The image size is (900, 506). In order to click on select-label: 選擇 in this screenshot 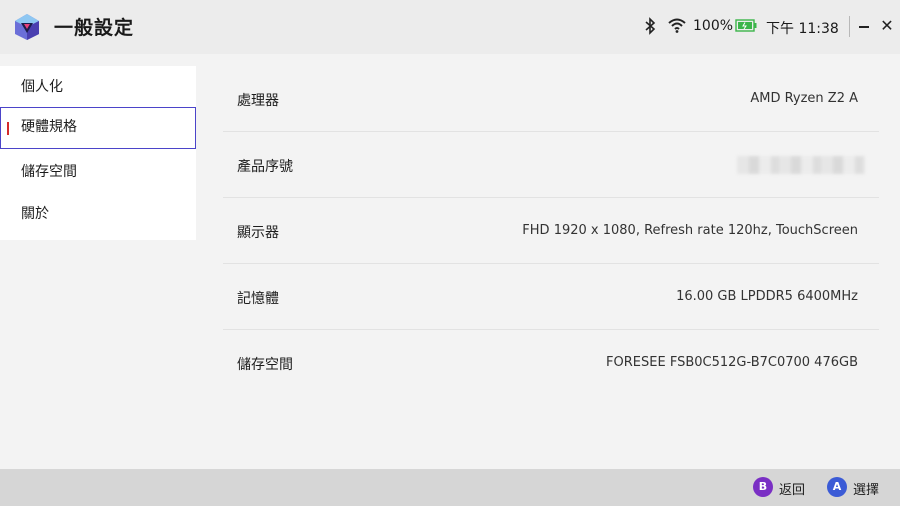, I will do `click(866, 488)`.